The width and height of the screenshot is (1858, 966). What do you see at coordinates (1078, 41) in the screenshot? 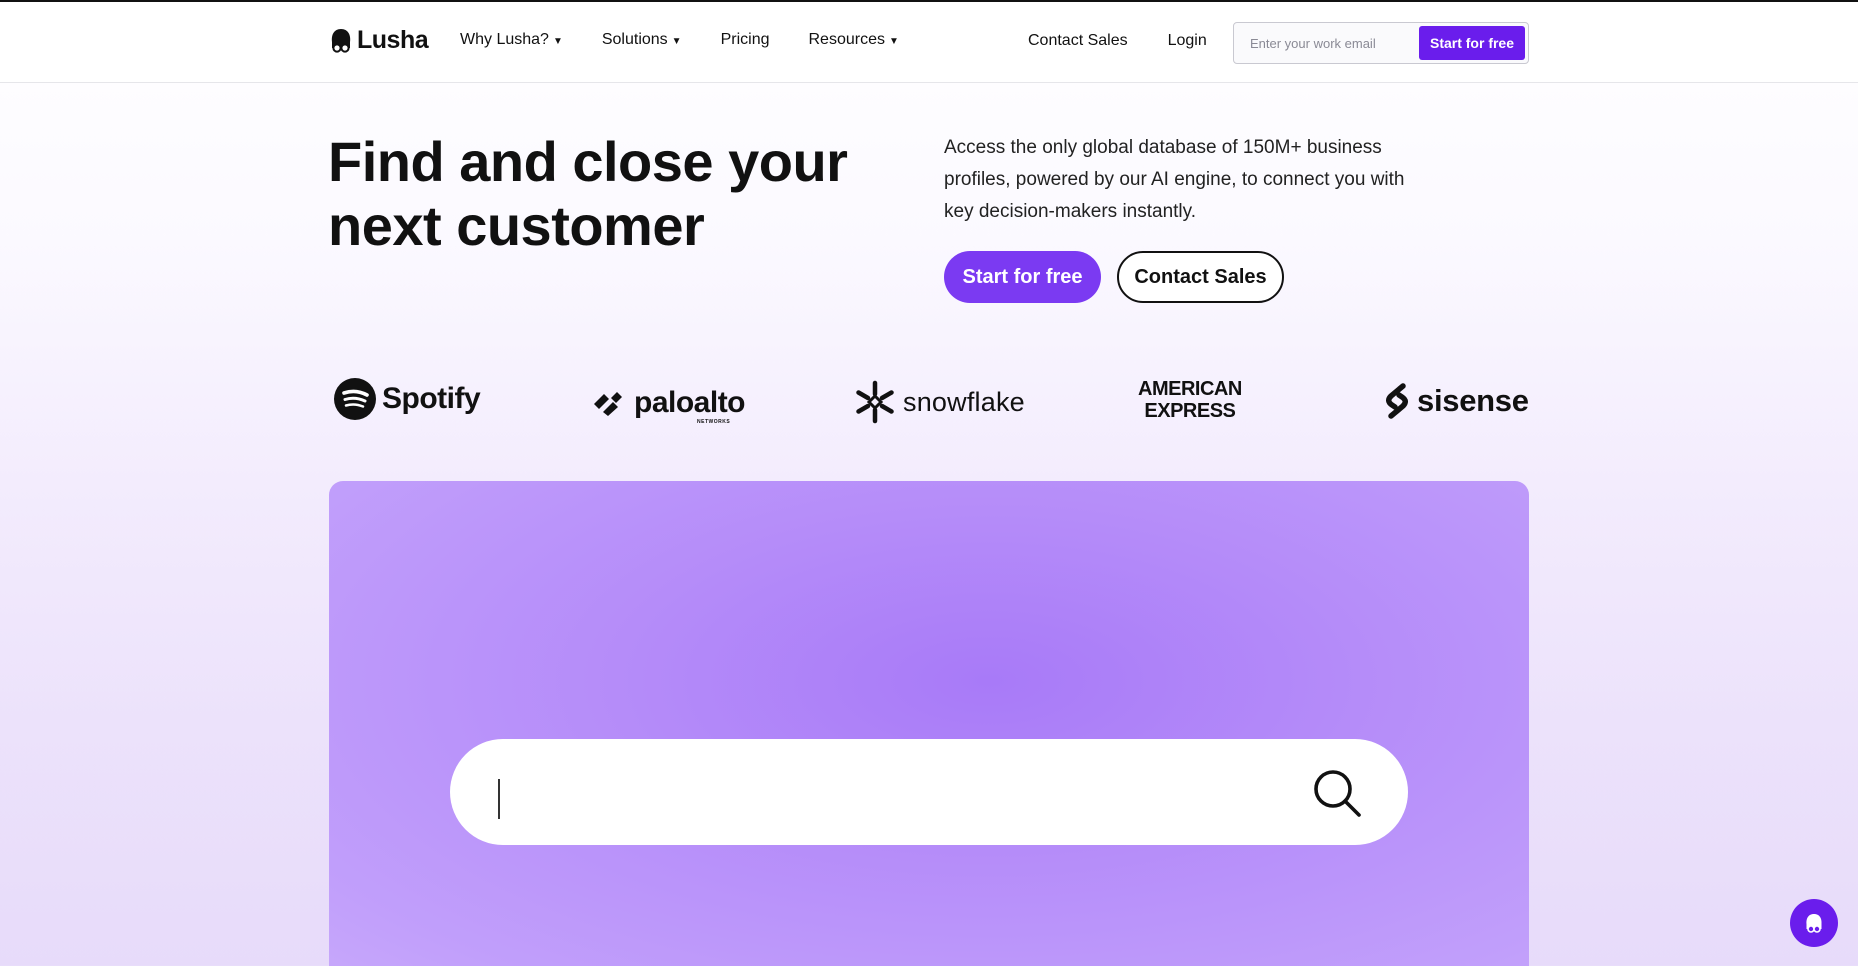
I see `contact-sales-link: Contact Sales` at bounding box center [1078, 41].